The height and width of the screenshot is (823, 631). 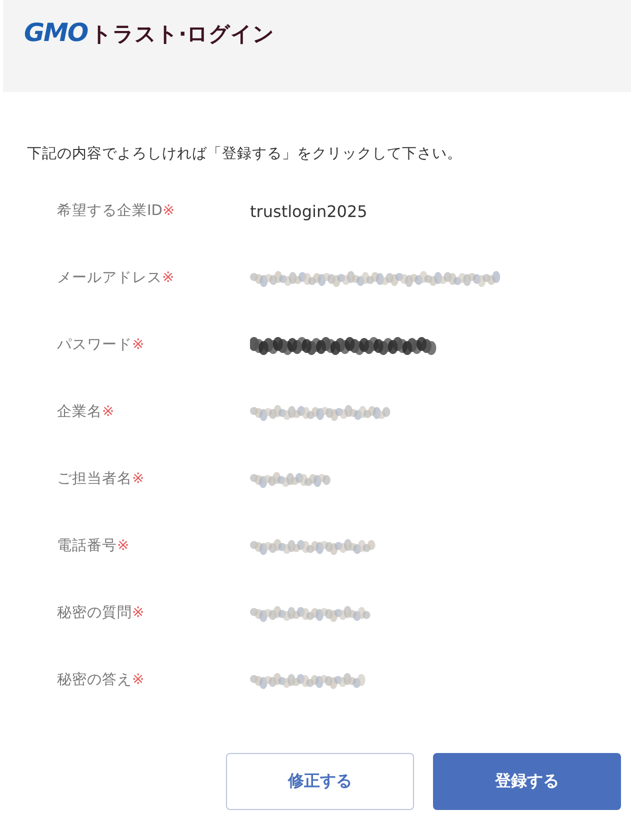 I want to click on field-label: 企業名, so click(x=79, y=412).